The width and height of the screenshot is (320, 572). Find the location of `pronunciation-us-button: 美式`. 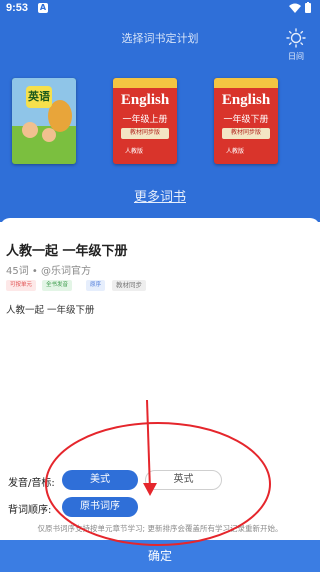

pronunciation-us-button: 美式 is located at coordinates (100, 480).